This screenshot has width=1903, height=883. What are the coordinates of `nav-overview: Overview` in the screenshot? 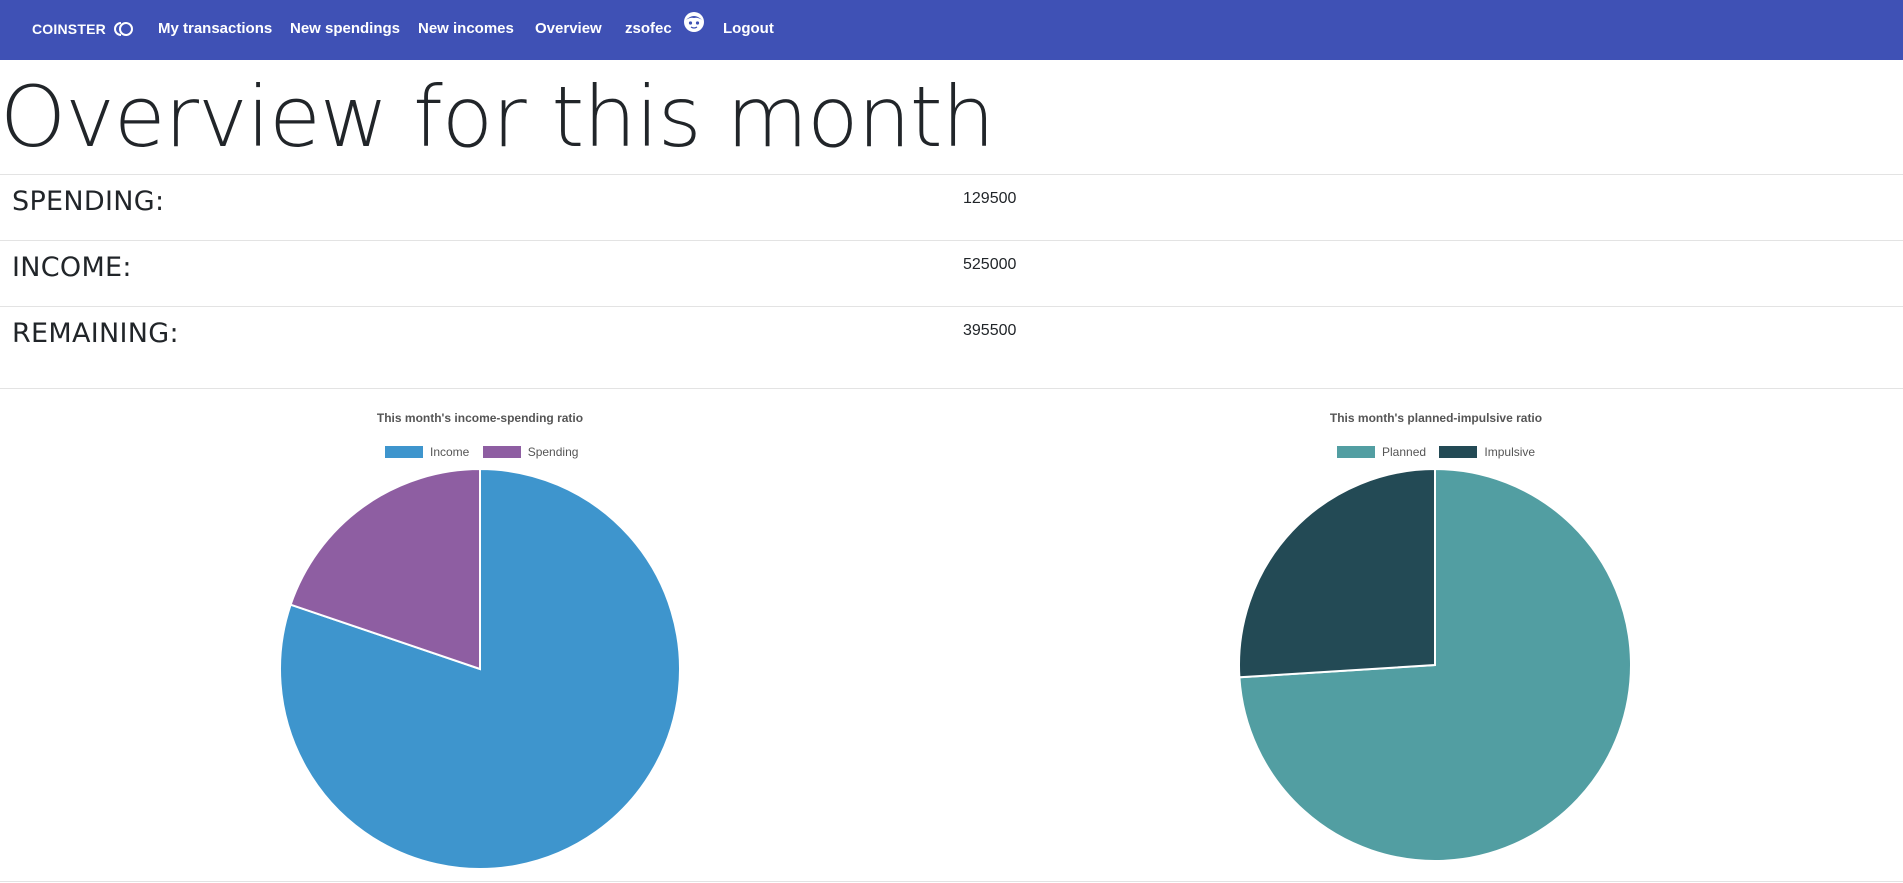 It's located at (568, 30).